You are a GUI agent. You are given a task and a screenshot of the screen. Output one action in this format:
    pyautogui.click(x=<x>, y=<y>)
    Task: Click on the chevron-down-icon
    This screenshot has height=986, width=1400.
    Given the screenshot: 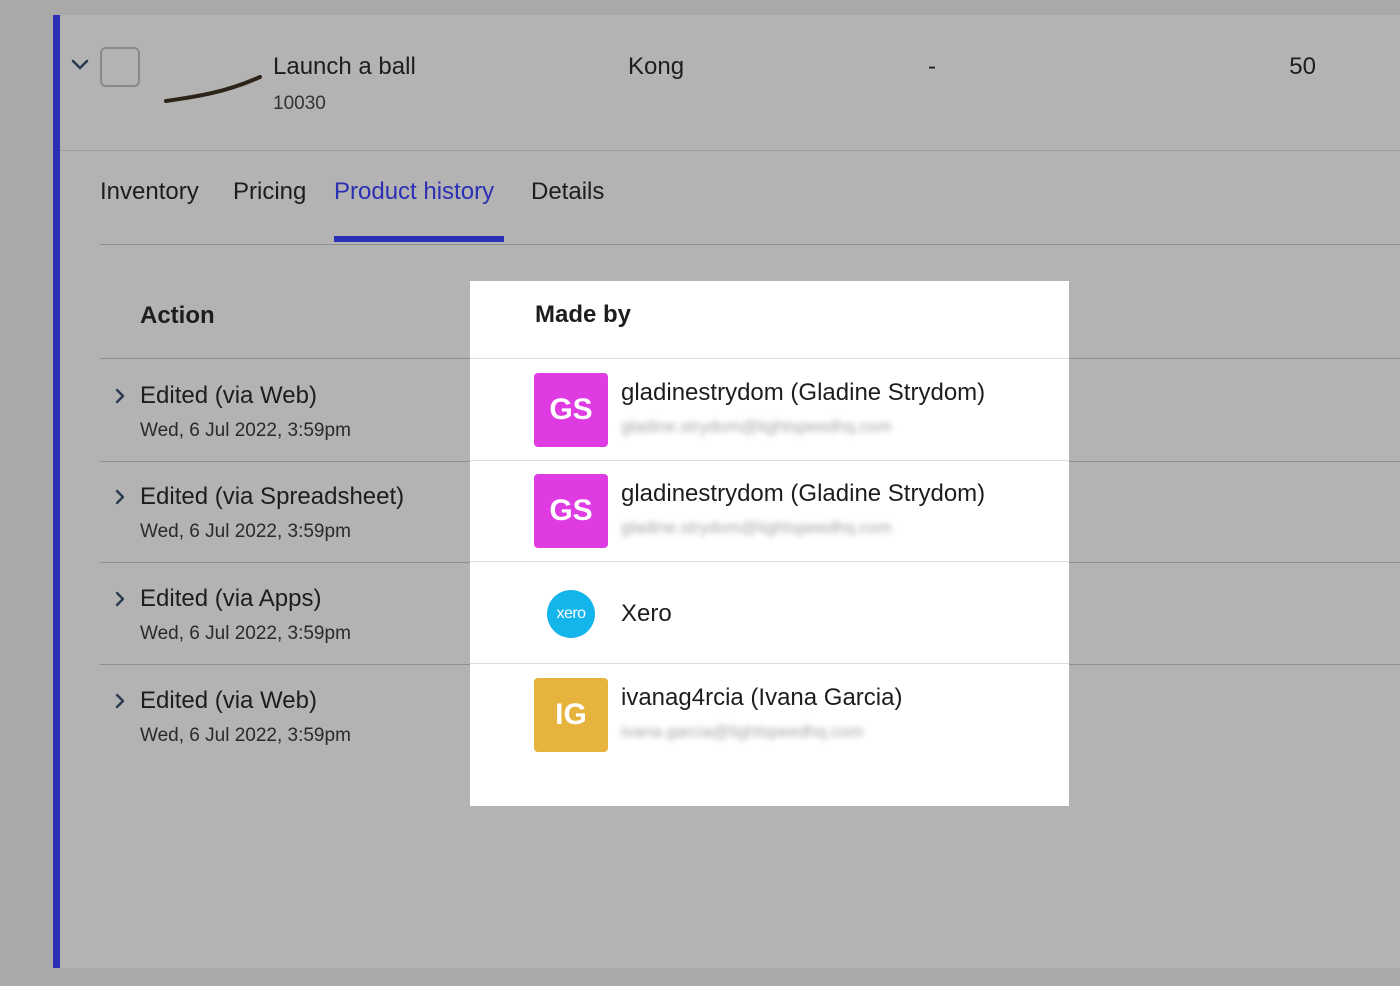 What is the action you would take?
    pyautogui.click(x=80, y=65)
    